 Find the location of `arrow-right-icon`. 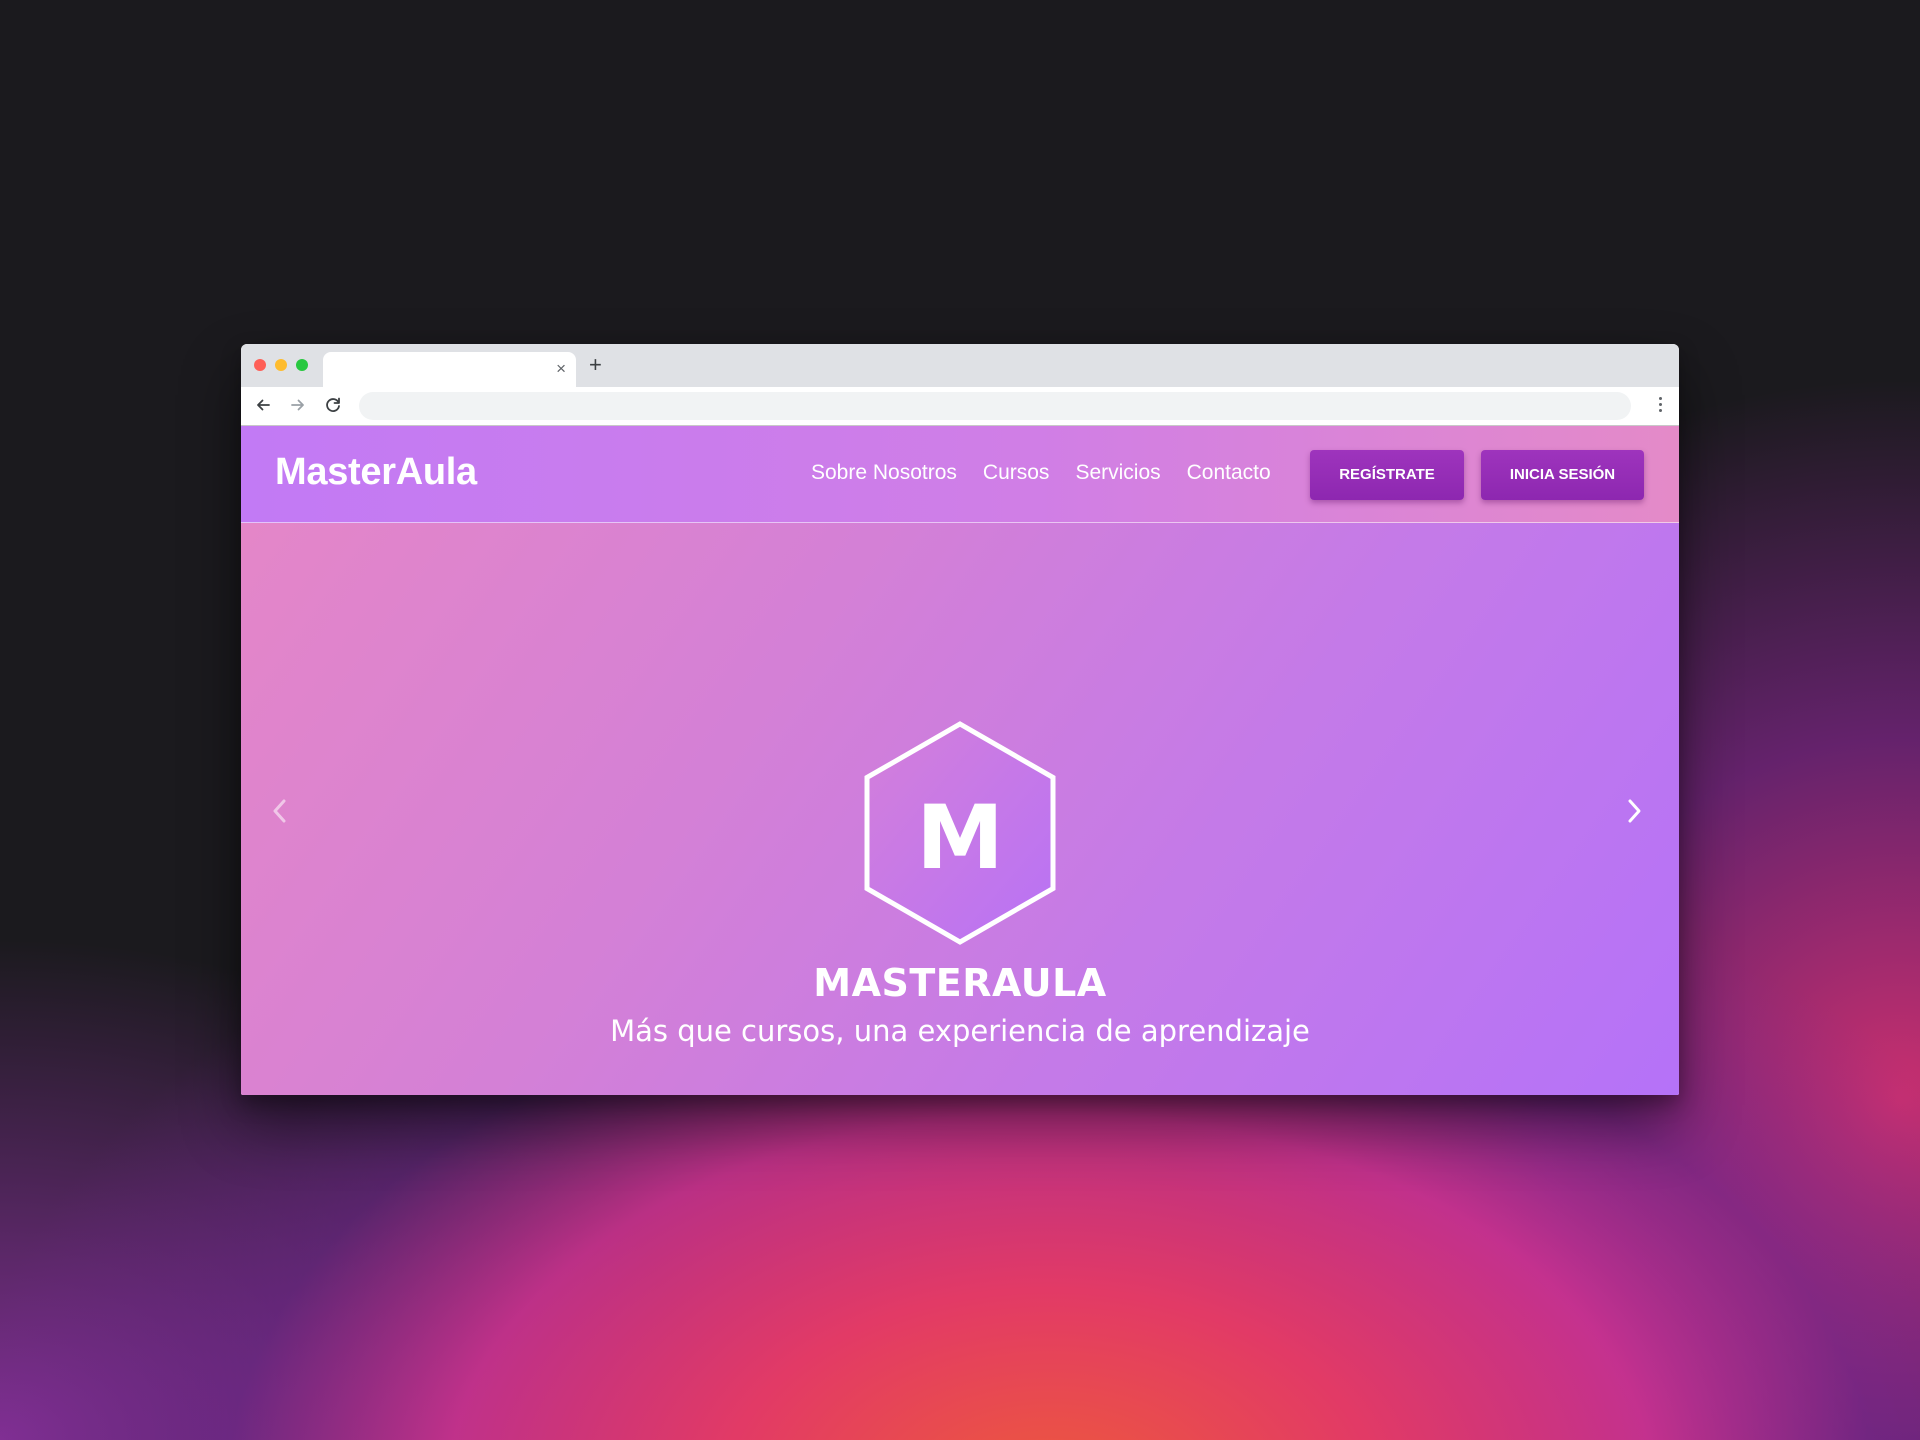

arrow-right-icon is located at coordinates (297, 405).